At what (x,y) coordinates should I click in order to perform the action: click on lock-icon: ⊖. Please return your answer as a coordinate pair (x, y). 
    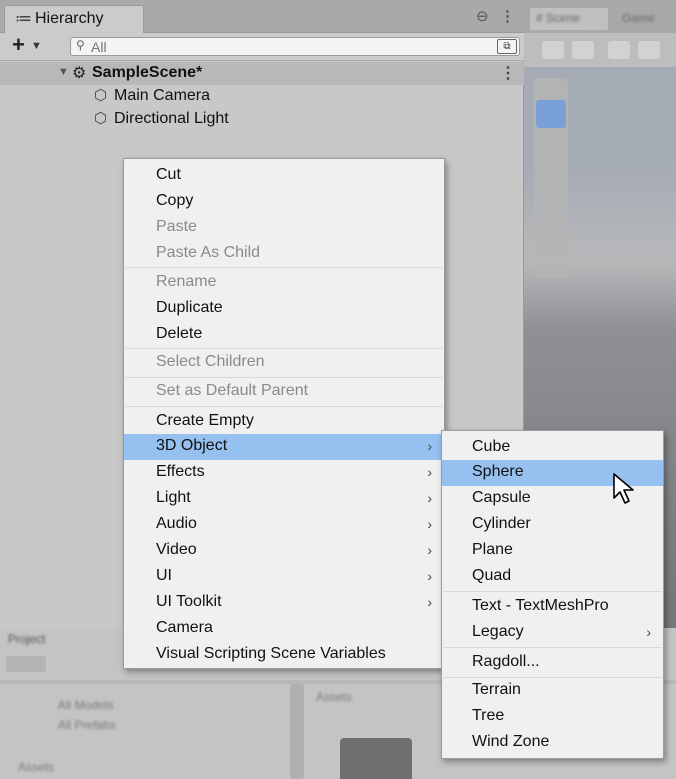
    Looking at the image, I should click on (482, 16).